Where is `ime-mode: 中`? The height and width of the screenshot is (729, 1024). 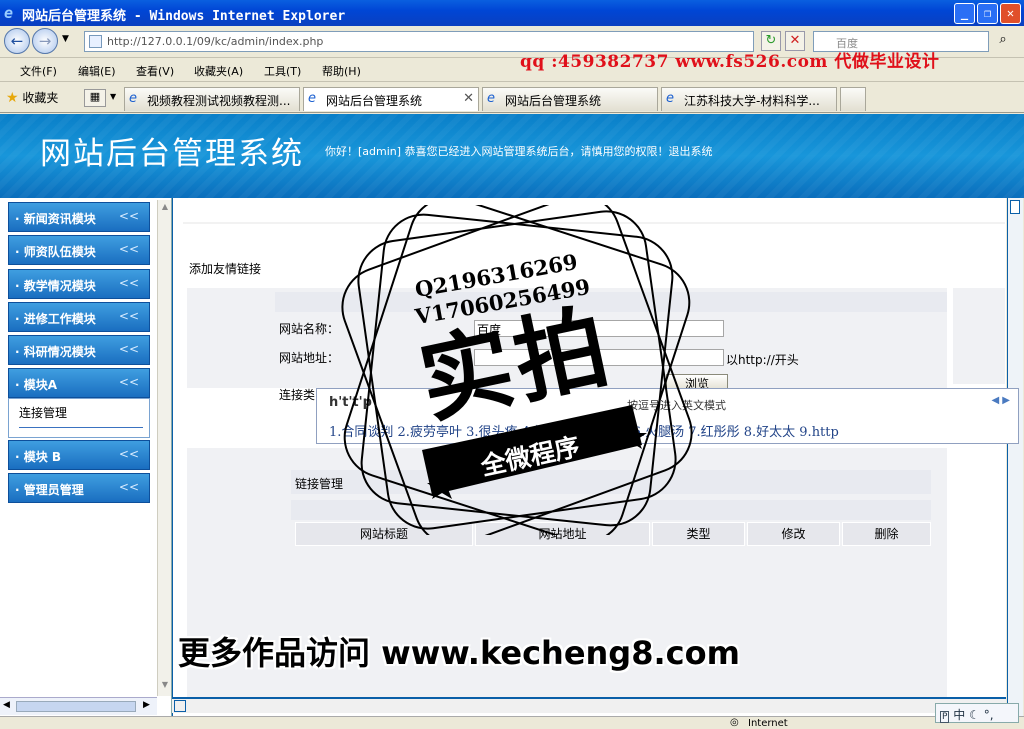 ime-mode: 中 is located at coordinates (959, 715).